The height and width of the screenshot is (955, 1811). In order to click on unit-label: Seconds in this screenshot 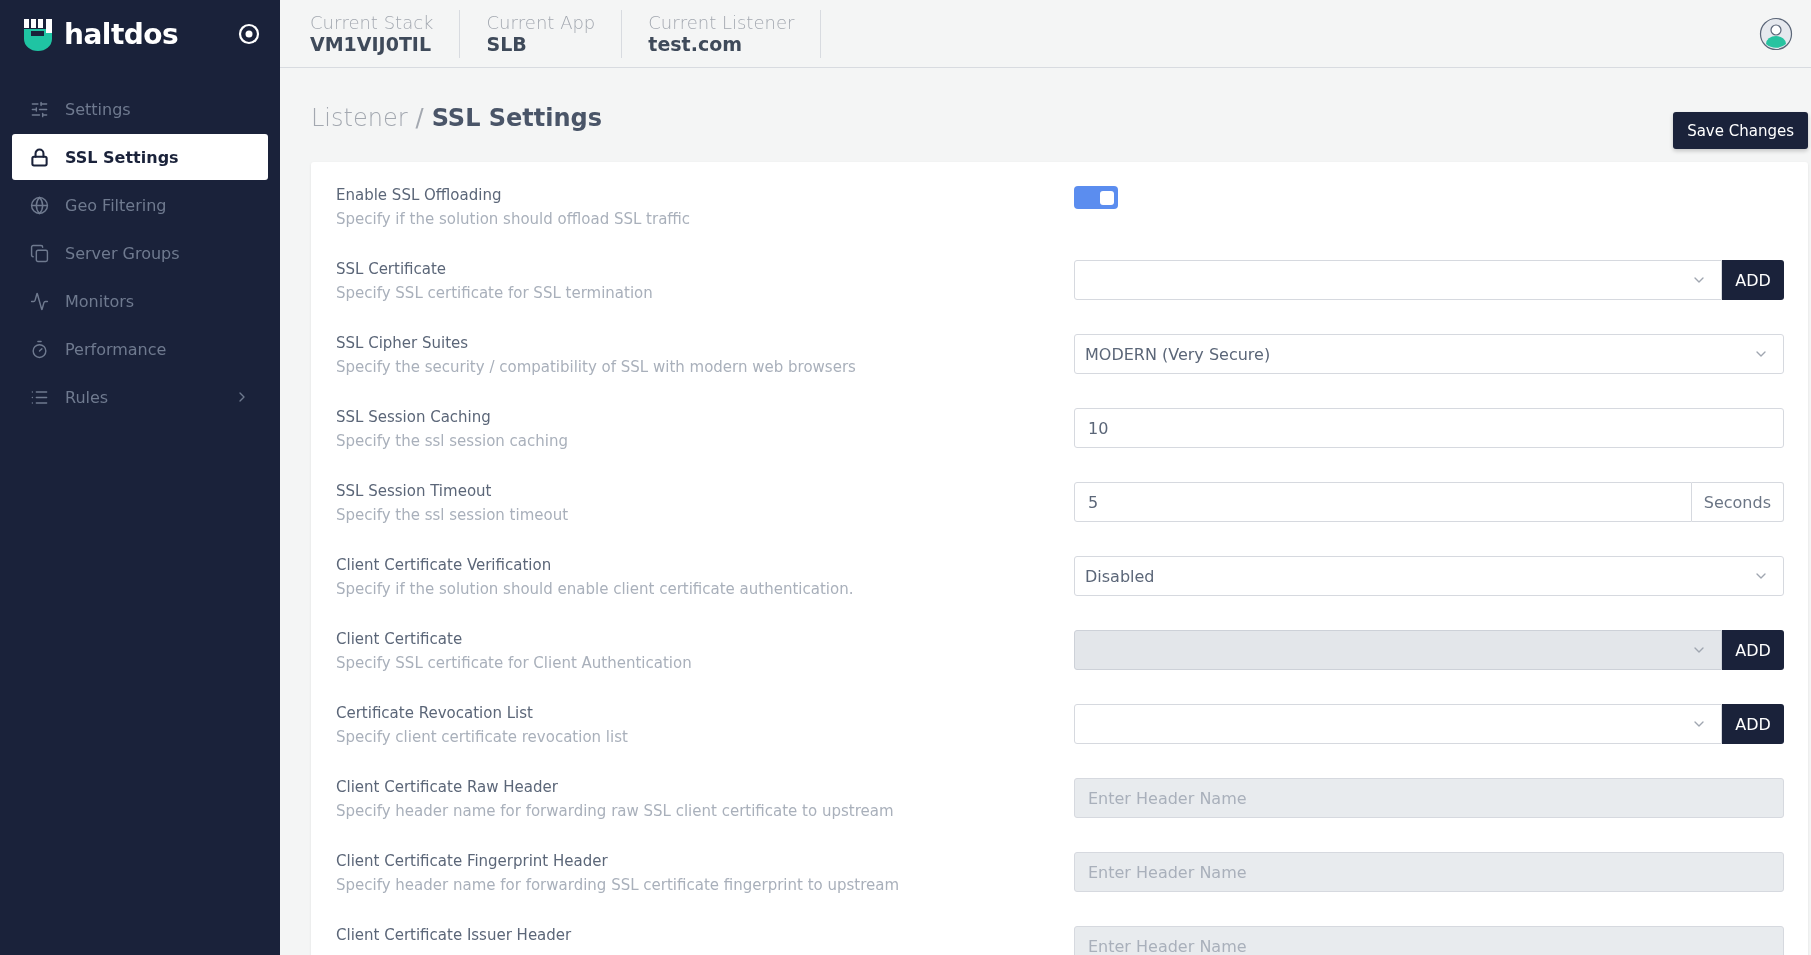, I will do `click(1737, 502)`.